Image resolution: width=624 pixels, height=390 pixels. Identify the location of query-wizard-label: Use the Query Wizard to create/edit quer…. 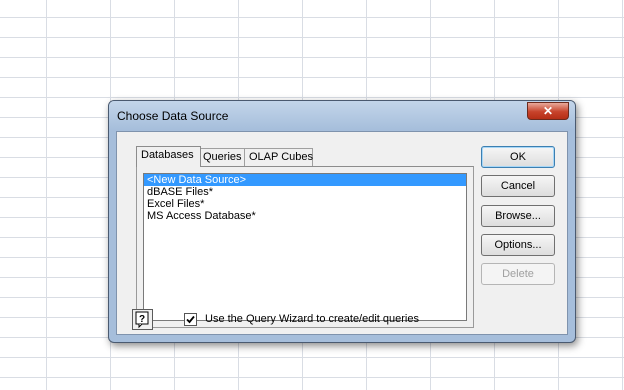
(312, 319).